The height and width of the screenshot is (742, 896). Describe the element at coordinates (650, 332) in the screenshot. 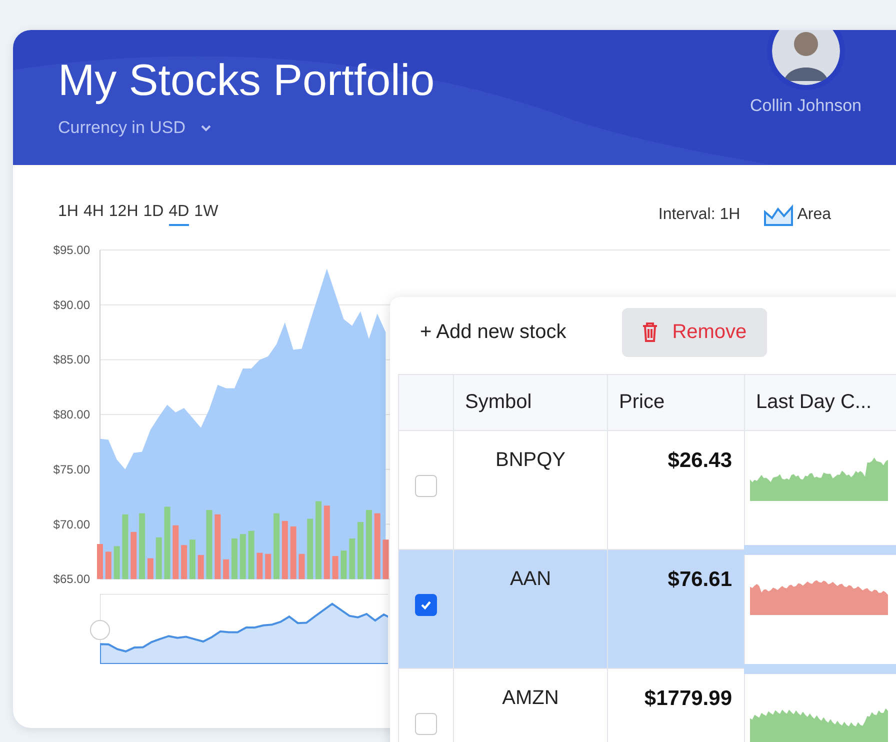

I see `trash-icon` at that location.